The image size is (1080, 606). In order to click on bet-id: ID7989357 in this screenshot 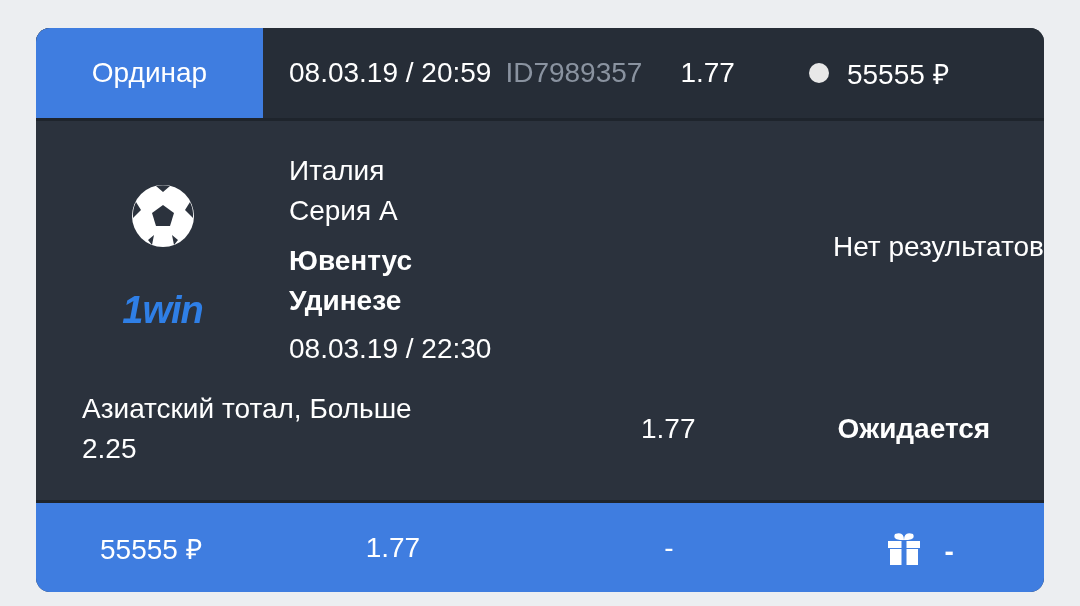, I will do `click(574, 73)`.